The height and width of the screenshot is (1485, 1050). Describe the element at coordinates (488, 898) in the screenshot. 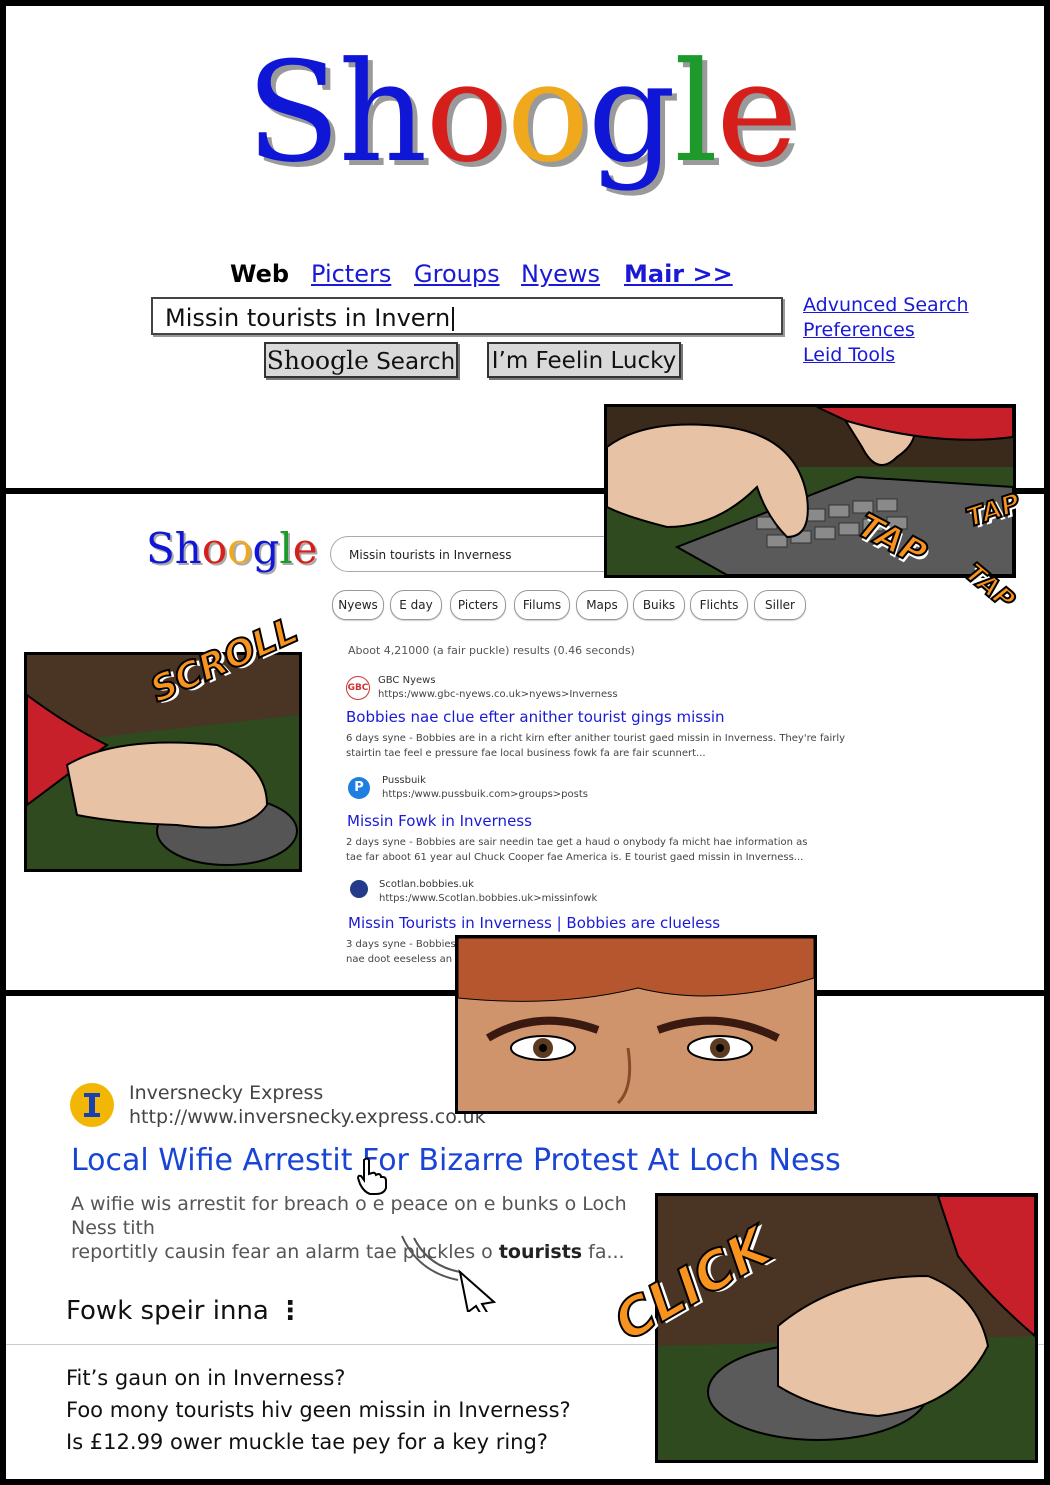

I see `result-url: https:/www.Scotlan.bobbies.uk>missinfowk` at that location.